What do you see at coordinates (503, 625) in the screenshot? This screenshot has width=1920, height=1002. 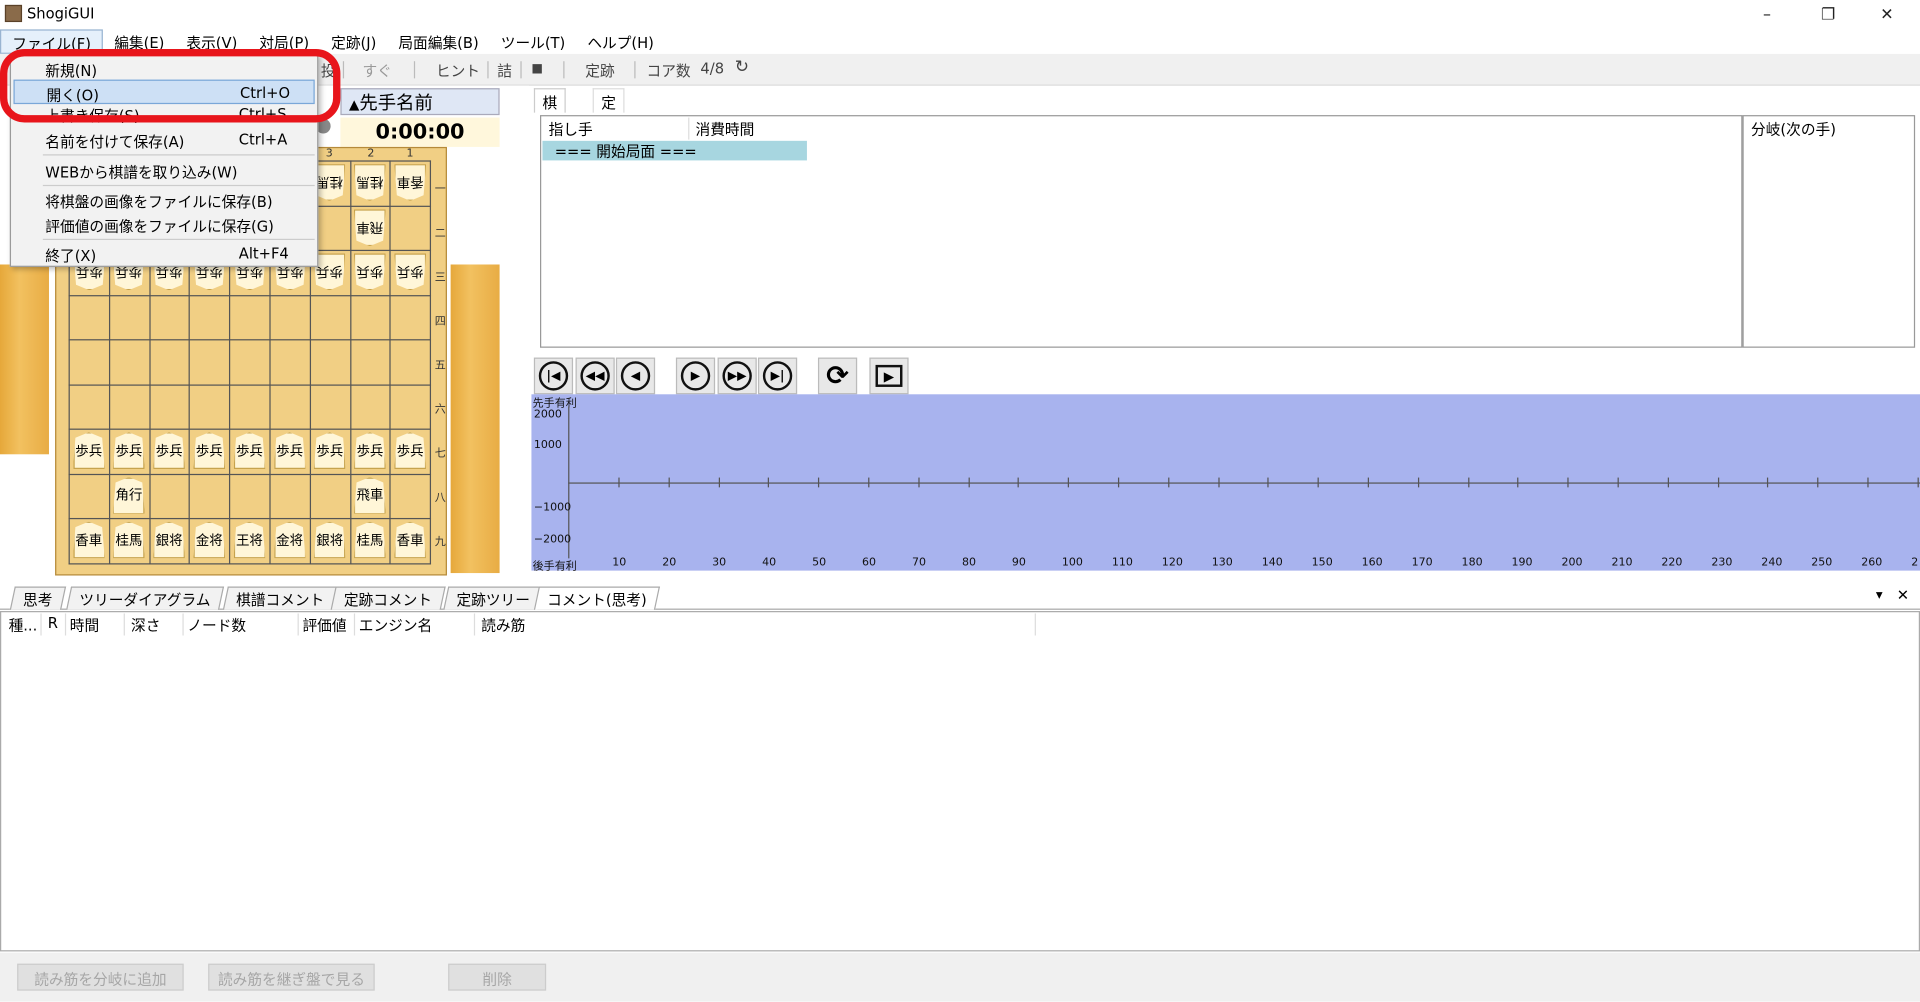 I see `think-column-header: 読み筋` at bounding box center [503, 625].